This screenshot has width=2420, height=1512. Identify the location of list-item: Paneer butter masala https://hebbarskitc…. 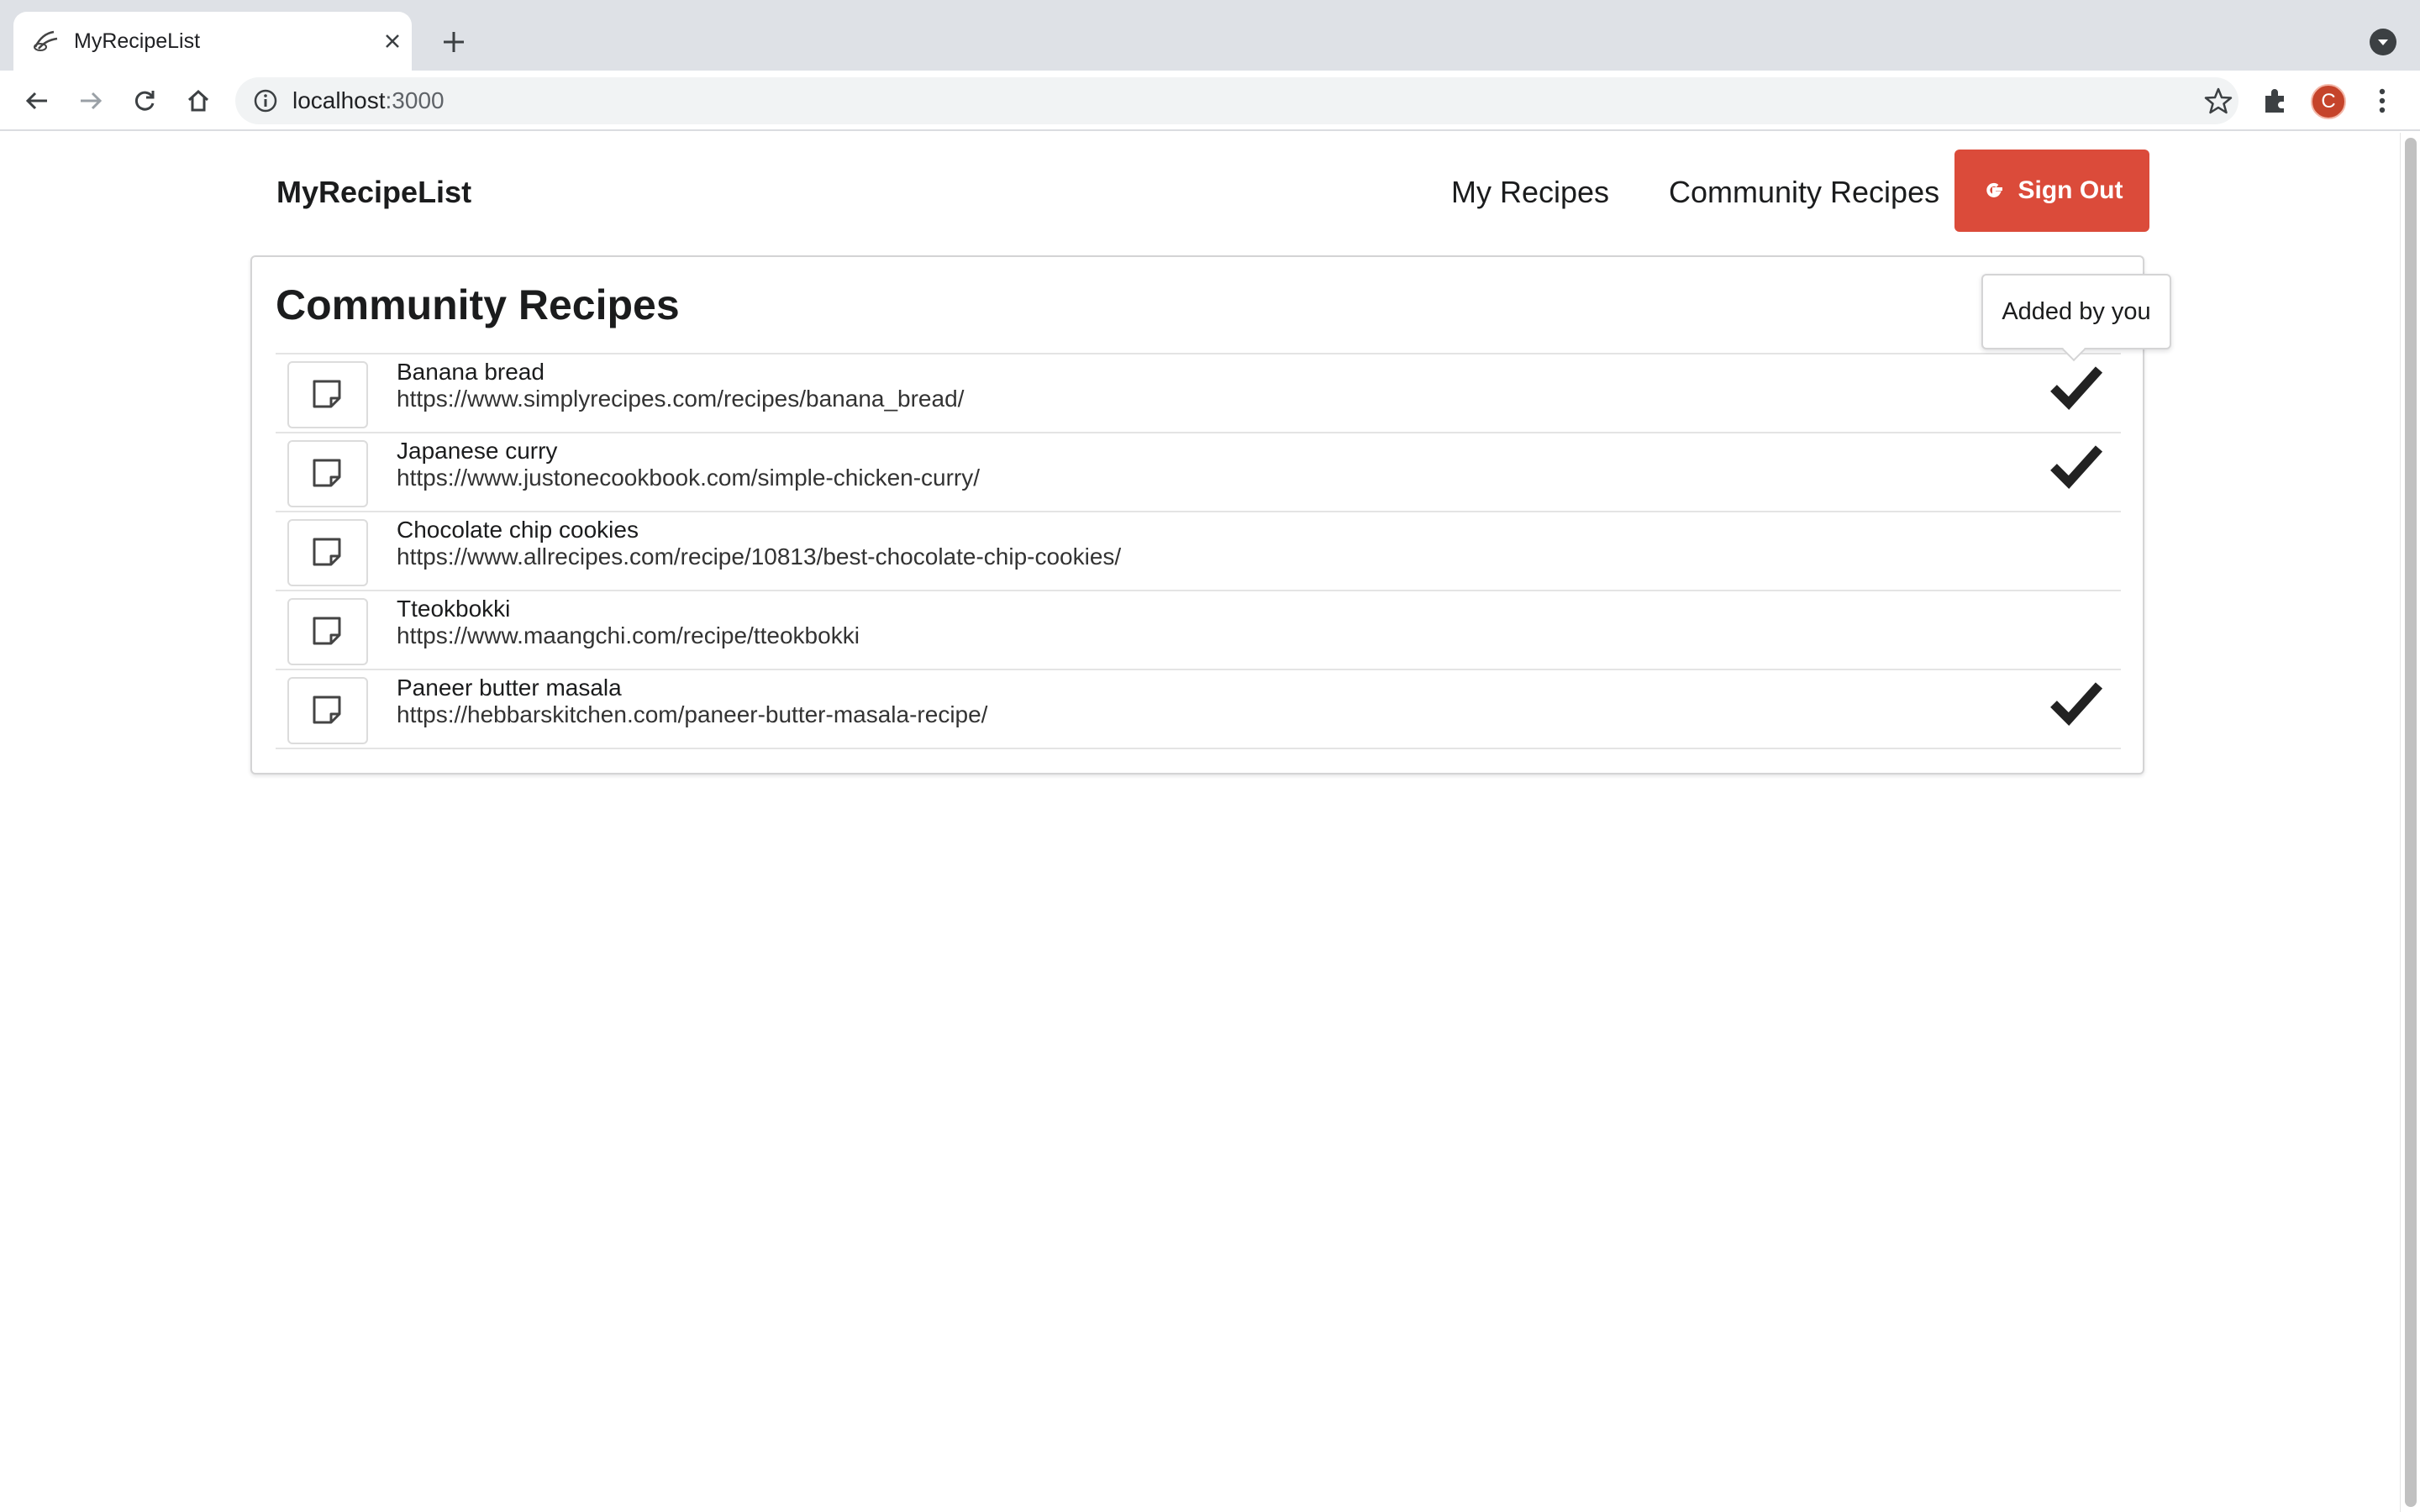
(1198, 709).